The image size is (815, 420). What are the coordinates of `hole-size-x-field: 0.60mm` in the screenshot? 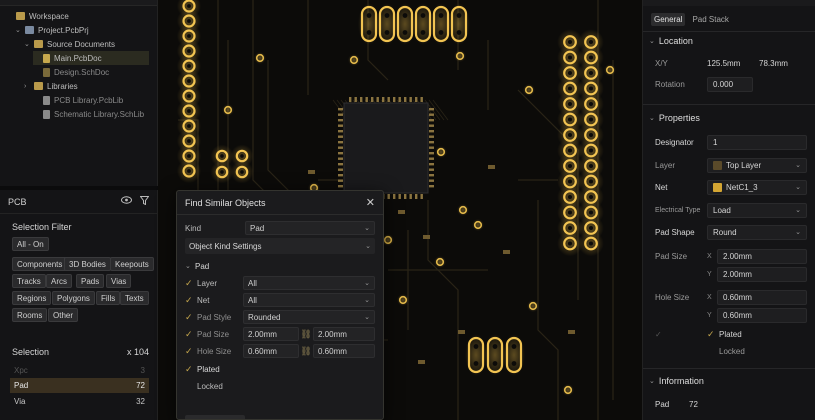 It's located at (762, 297).